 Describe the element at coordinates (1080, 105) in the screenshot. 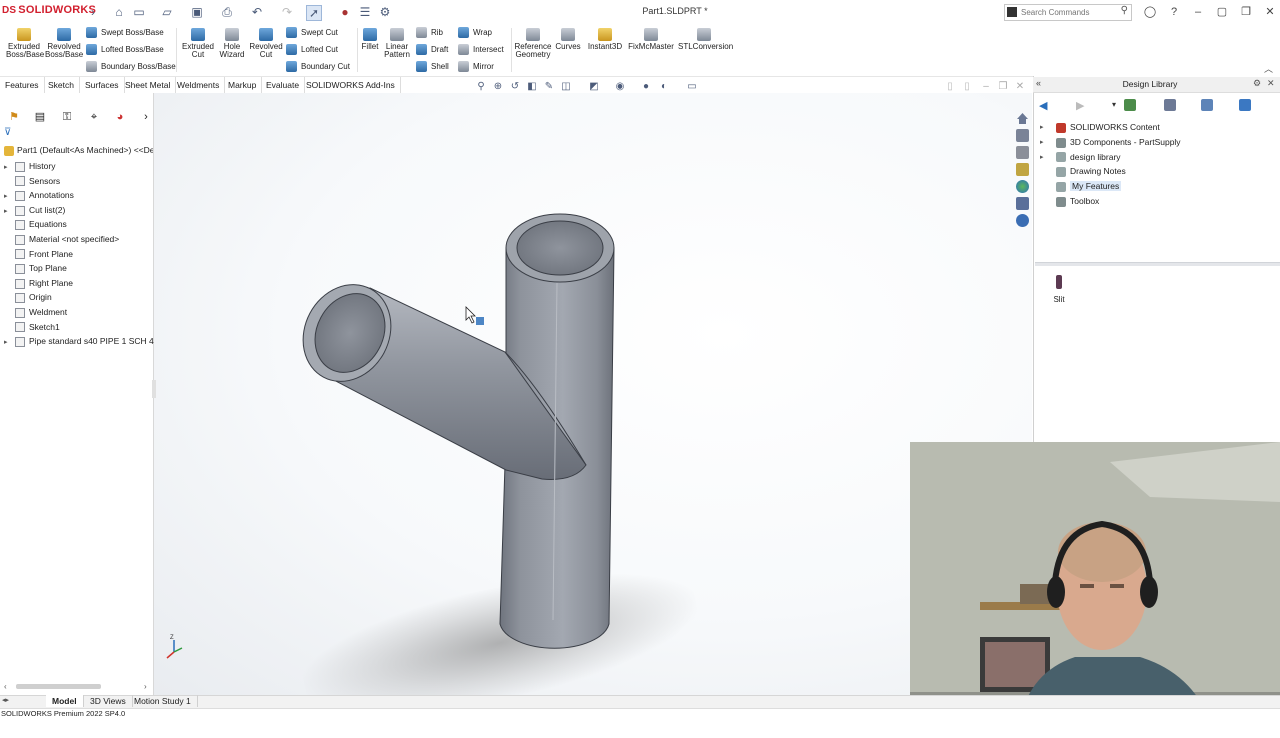

I see `forward-icon: ▶` at that location.